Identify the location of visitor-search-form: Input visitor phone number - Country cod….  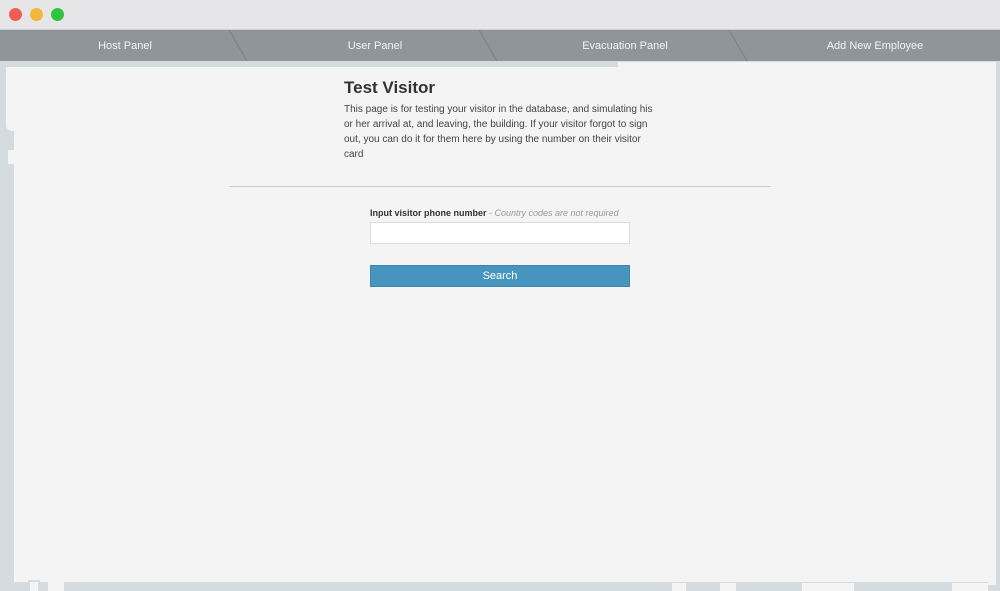
(500, 247).